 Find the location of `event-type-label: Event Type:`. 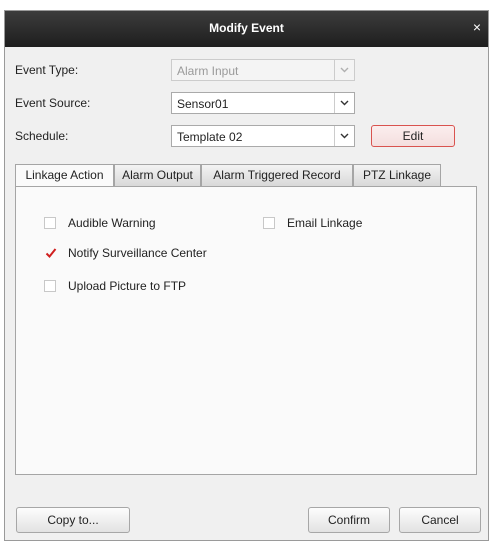

event-type-label: Event Type: is located at coordinates (47, 70).